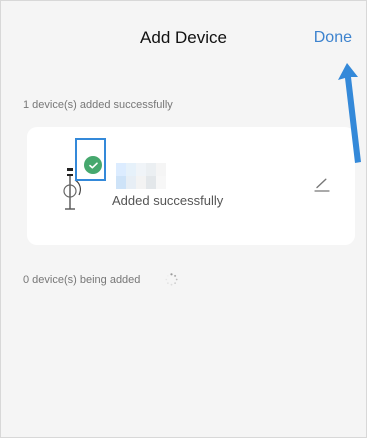 The image size is (367, 438). I want to click on edit-icon, so click(322, 185).